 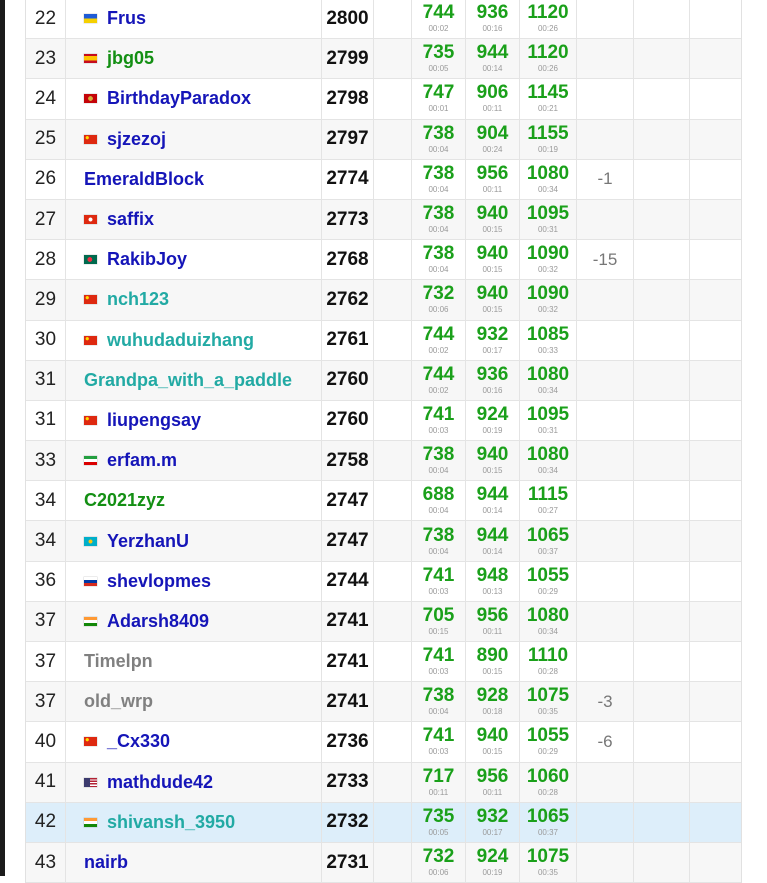 I want to click on problem-cell: 717 00:11, so click(x=439, y=782).